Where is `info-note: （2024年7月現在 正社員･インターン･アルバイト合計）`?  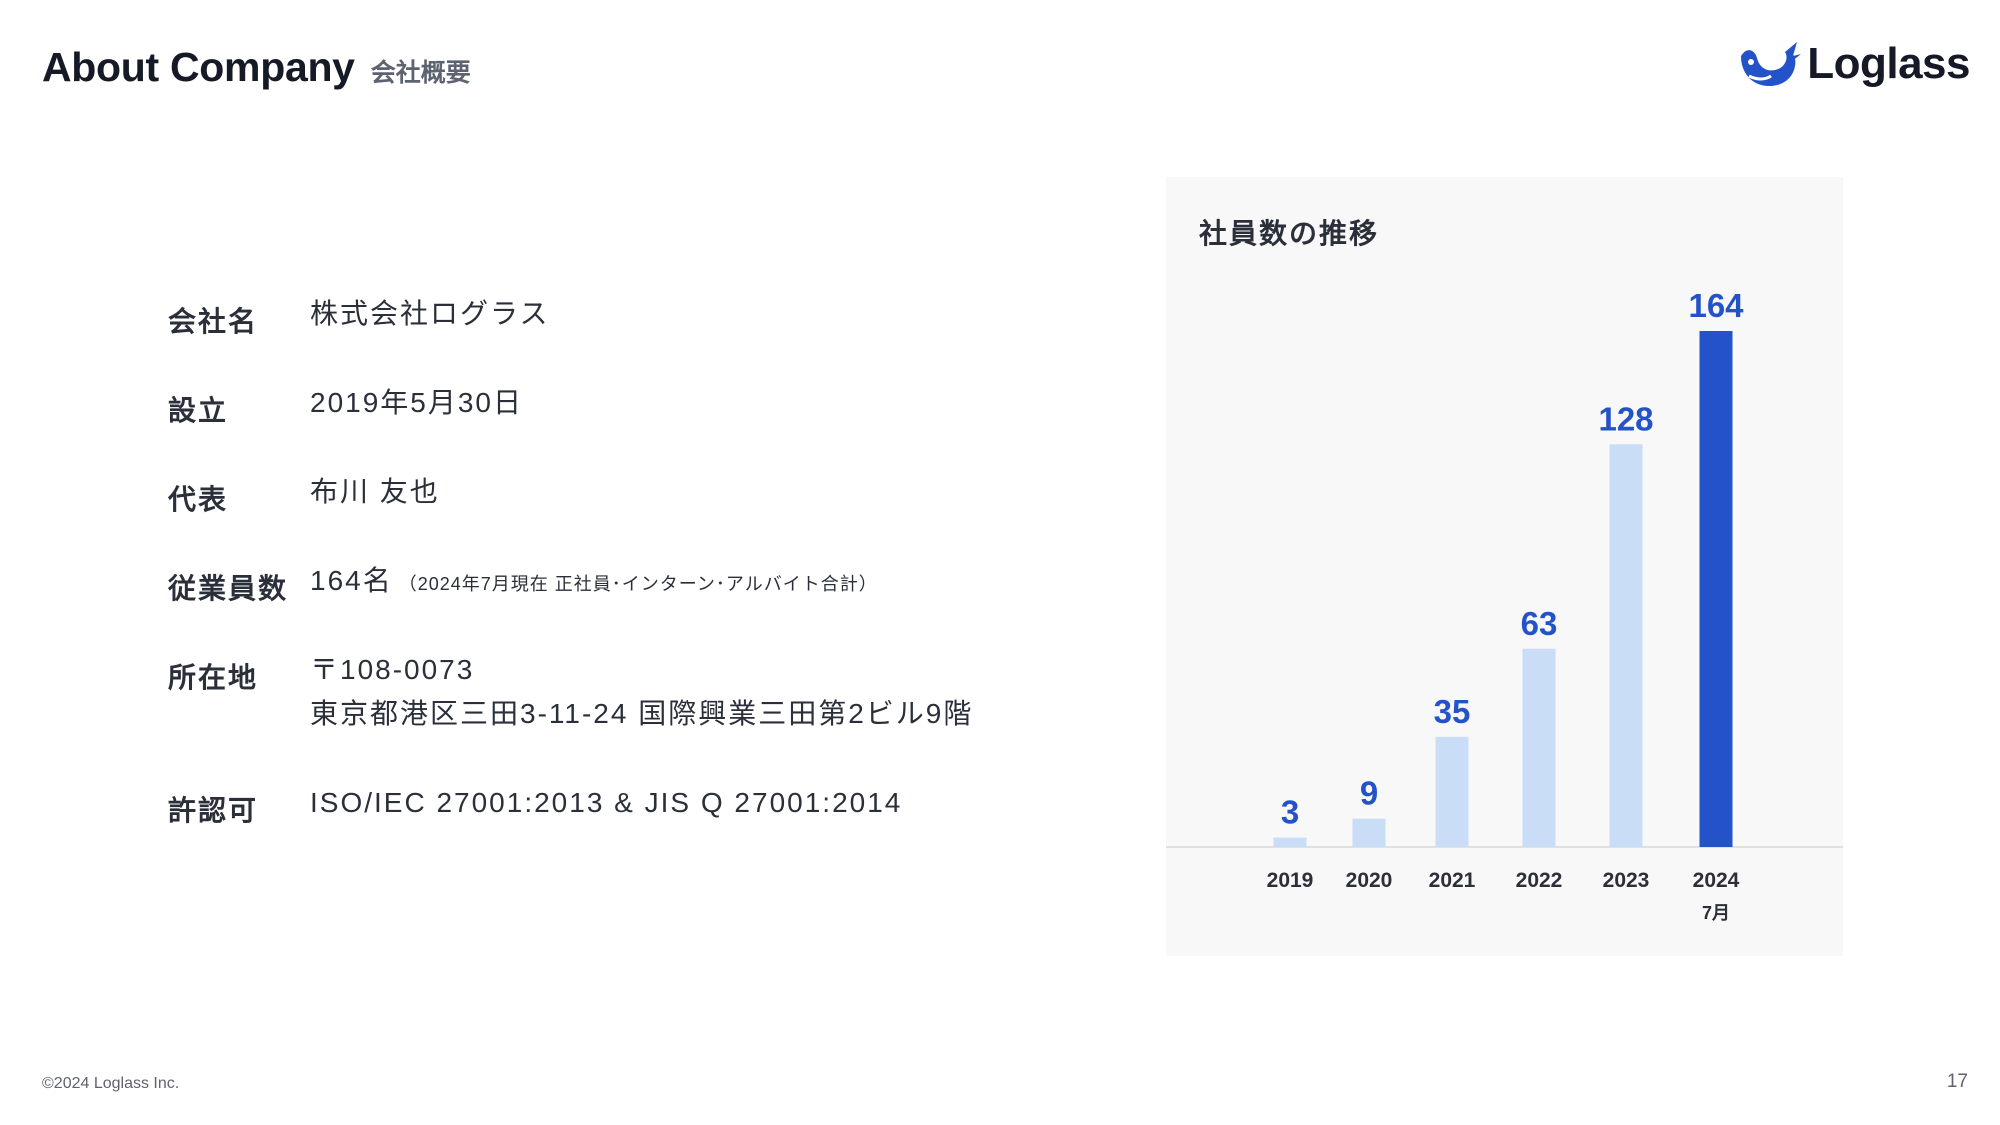 info-note: （2024年7月現在 正社員･インターン･アルバイト合計） is located at coordinates (638, 584).